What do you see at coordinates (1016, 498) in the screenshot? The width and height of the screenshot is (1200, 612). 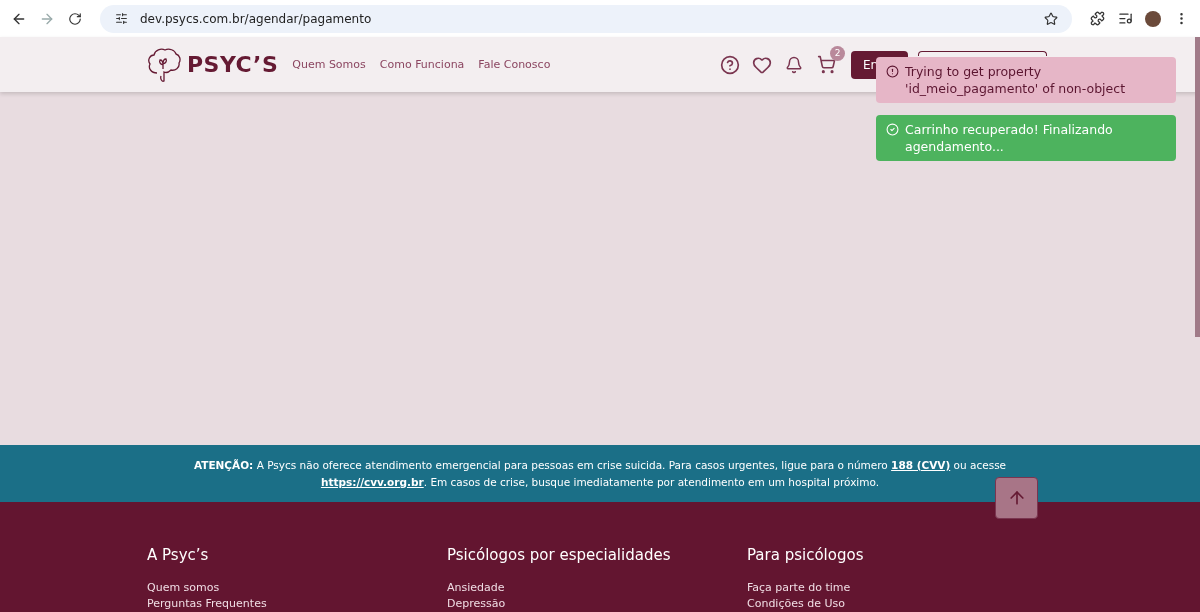 I see `scroll-top-button` at bounding box center [1016, 498].